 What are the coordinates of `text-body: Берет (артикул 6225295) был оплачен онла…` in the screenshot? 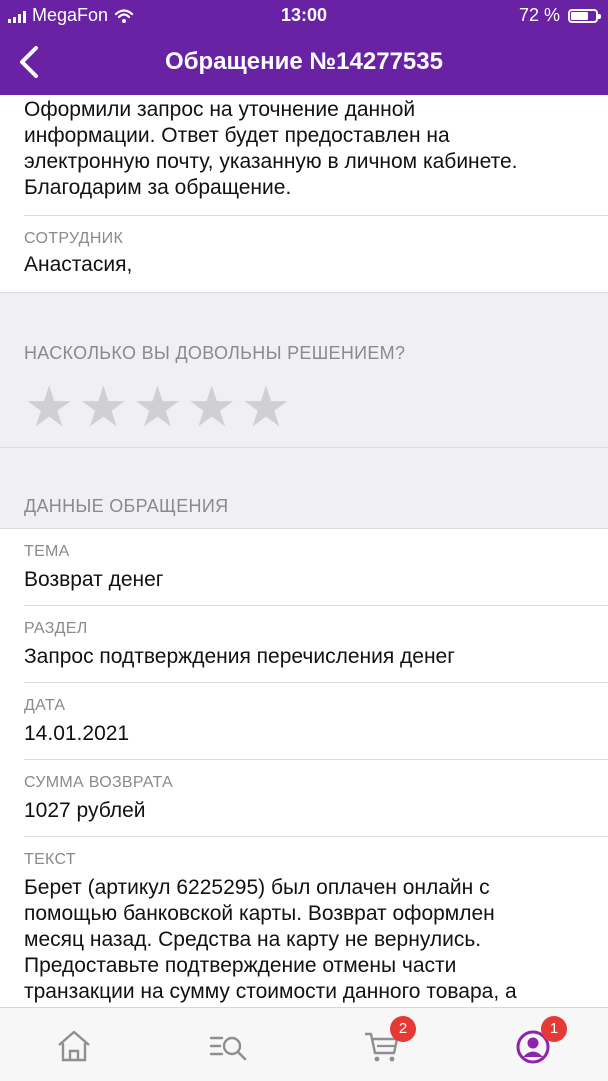 It's located at (304, 940).